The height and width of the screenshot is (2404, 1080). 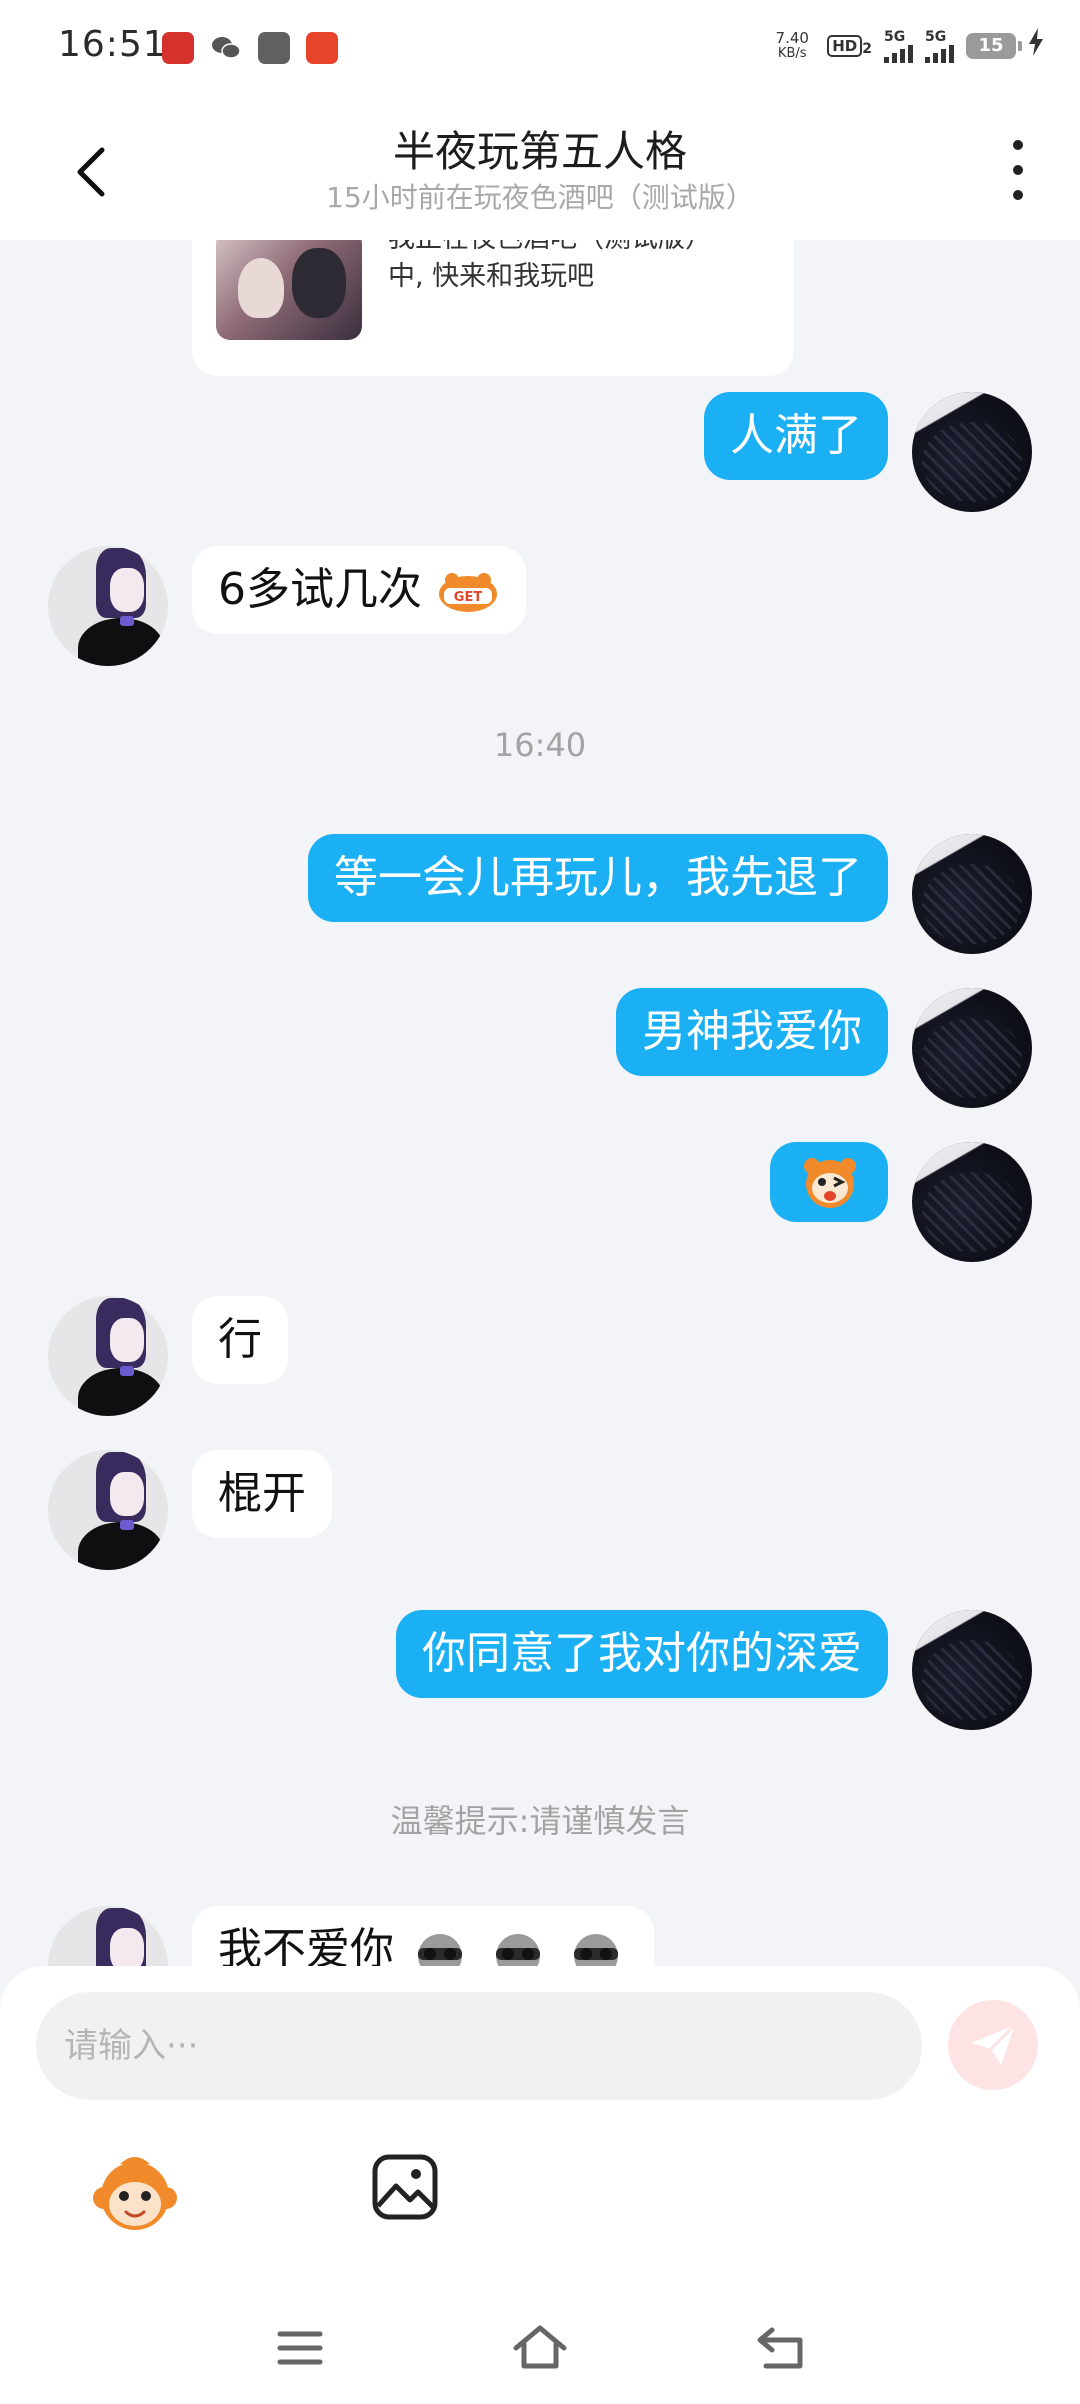 I want to click on message-input: 请输入···, so click(x=479, y=2046).